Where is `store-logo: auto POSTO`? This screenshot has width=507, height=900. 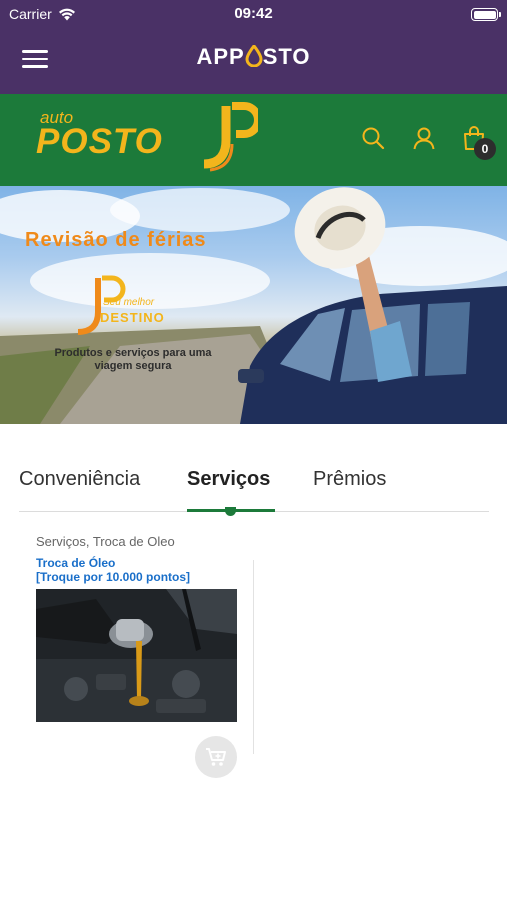
store-logo: auto POSTO is located at coordinates (151, 138).